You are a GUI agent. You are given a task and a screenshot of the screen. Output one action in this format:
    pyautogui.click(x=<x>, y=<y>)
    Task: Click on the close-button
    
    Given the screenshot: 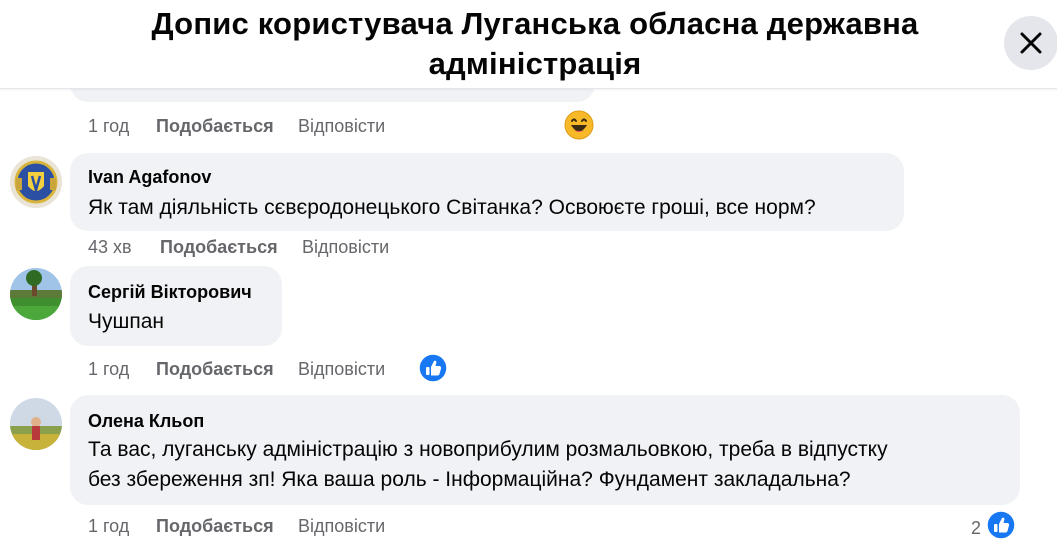 What is the action you would take?
    pyautogui.click(x=1030, y=43)
    